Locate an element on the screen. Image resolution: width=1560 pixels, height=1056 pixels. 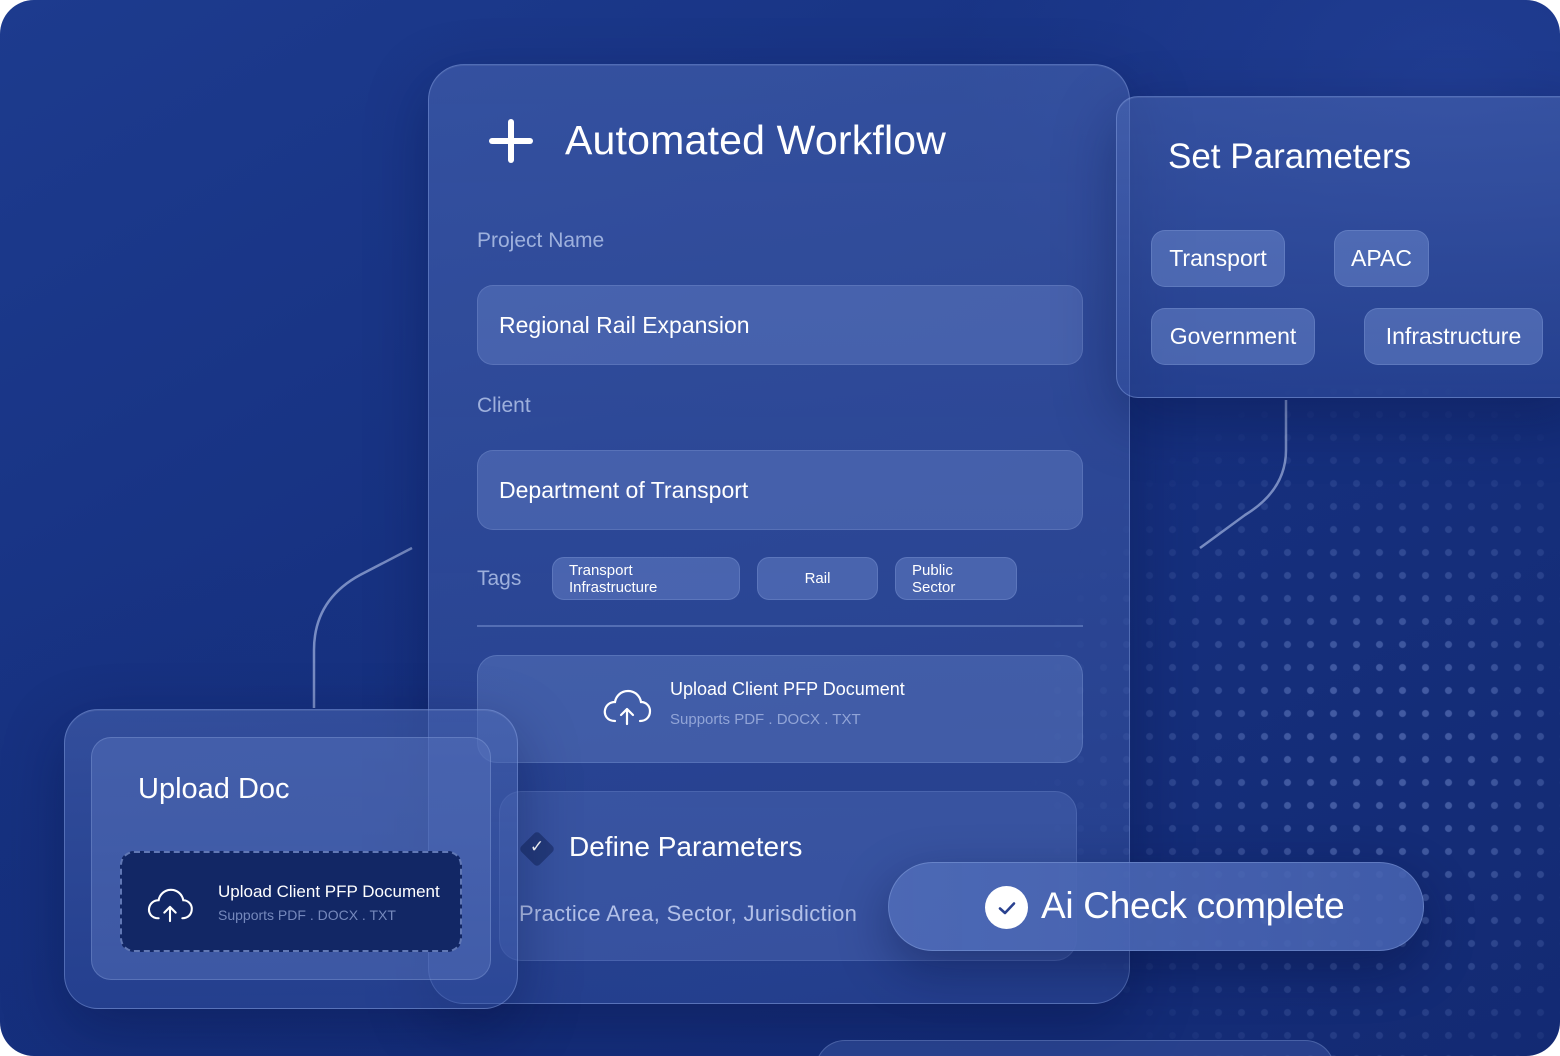
parameter-chip-transport: Transport is located at coordinates (1218, 258).